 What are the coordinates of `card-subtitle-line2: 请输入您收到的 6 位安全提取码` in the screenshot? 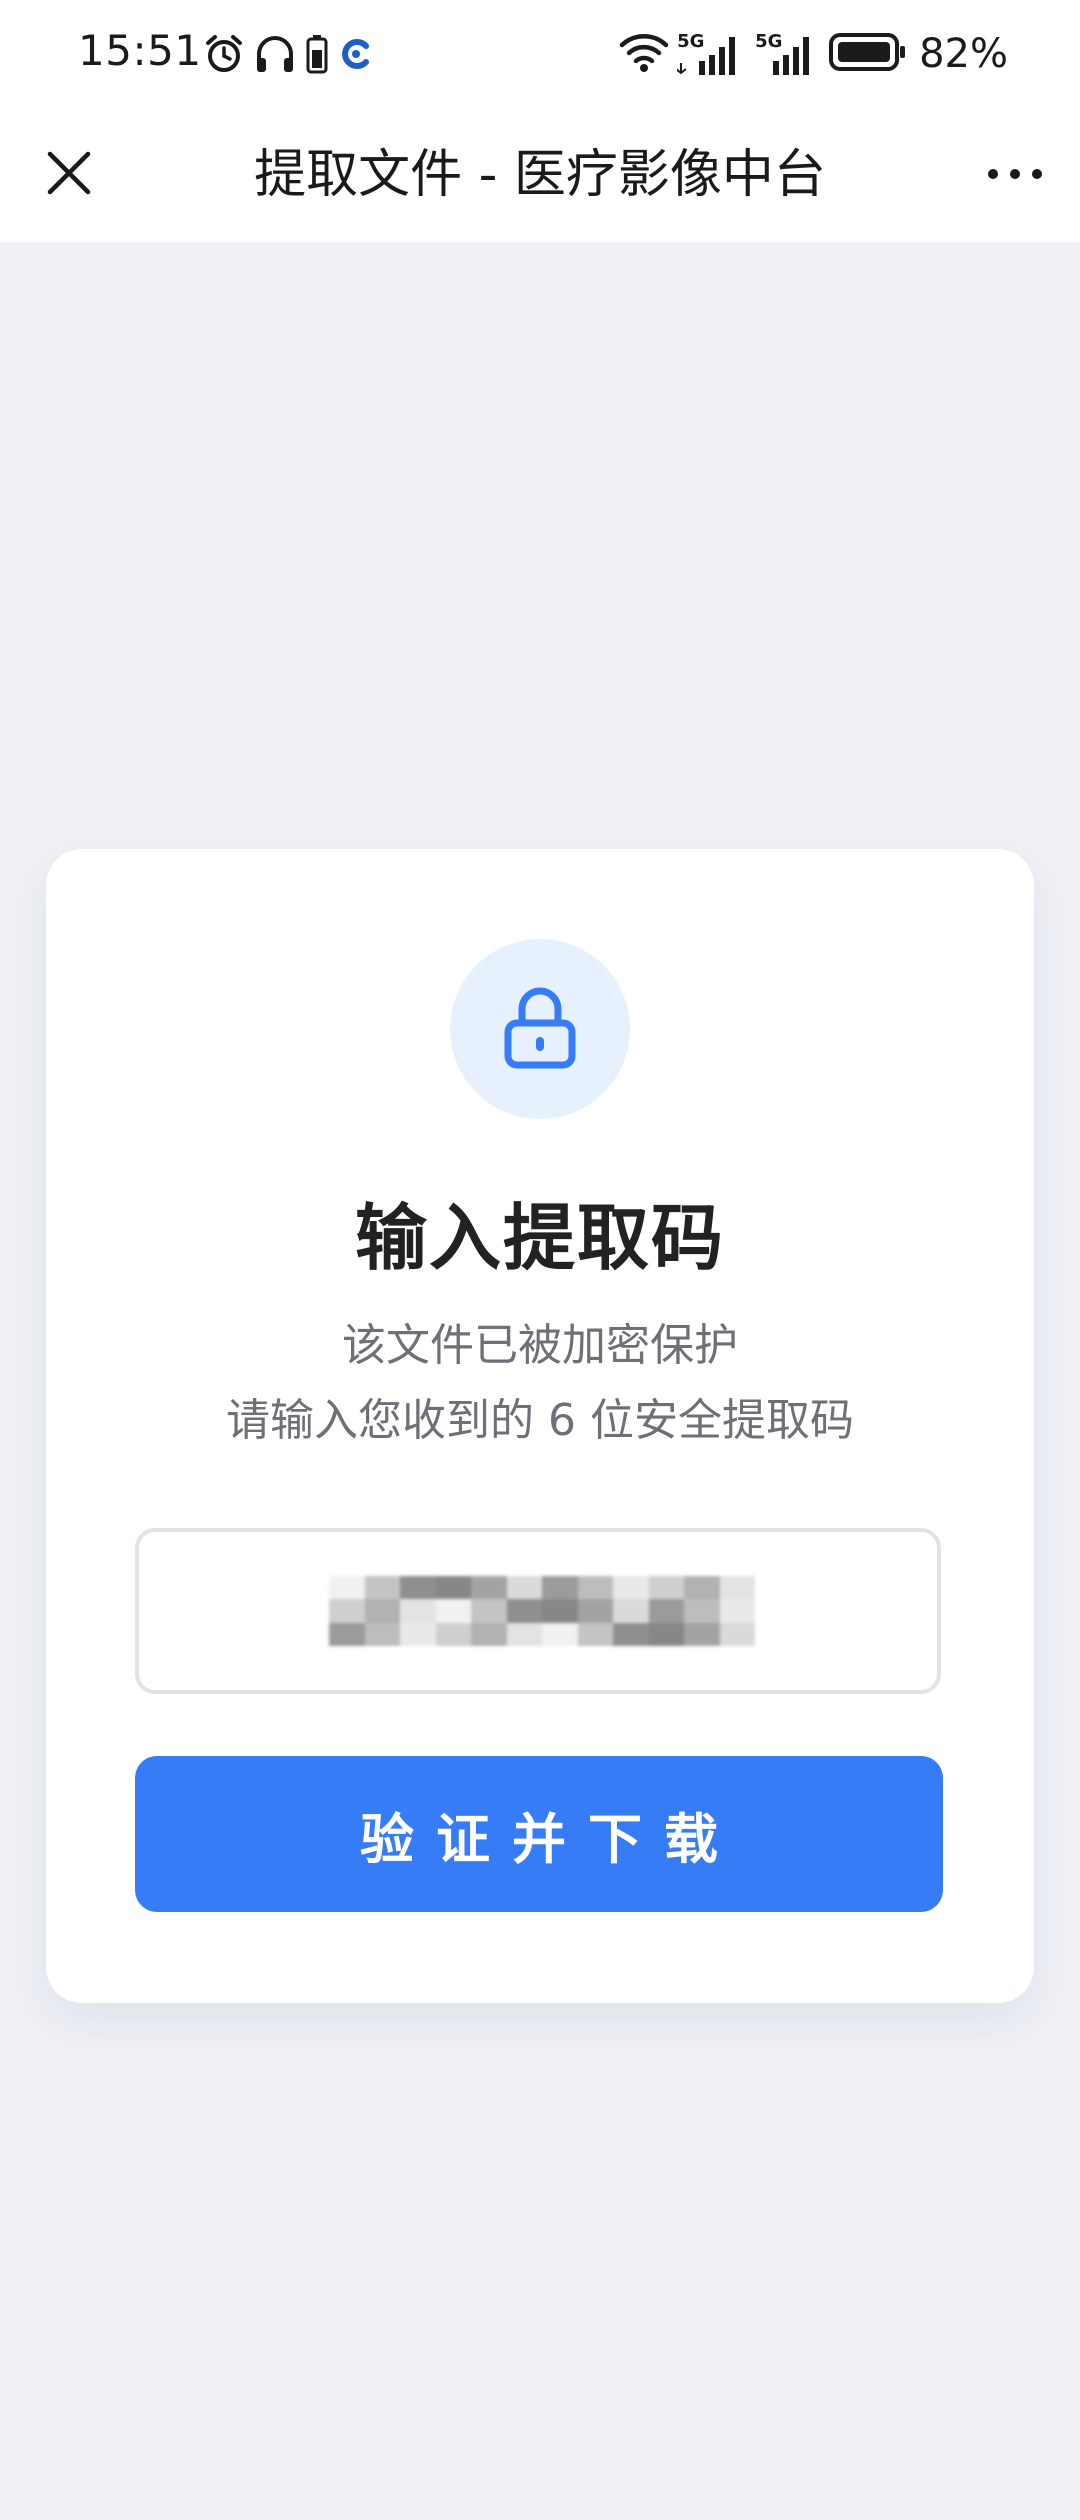 It's located at (540, 1420).